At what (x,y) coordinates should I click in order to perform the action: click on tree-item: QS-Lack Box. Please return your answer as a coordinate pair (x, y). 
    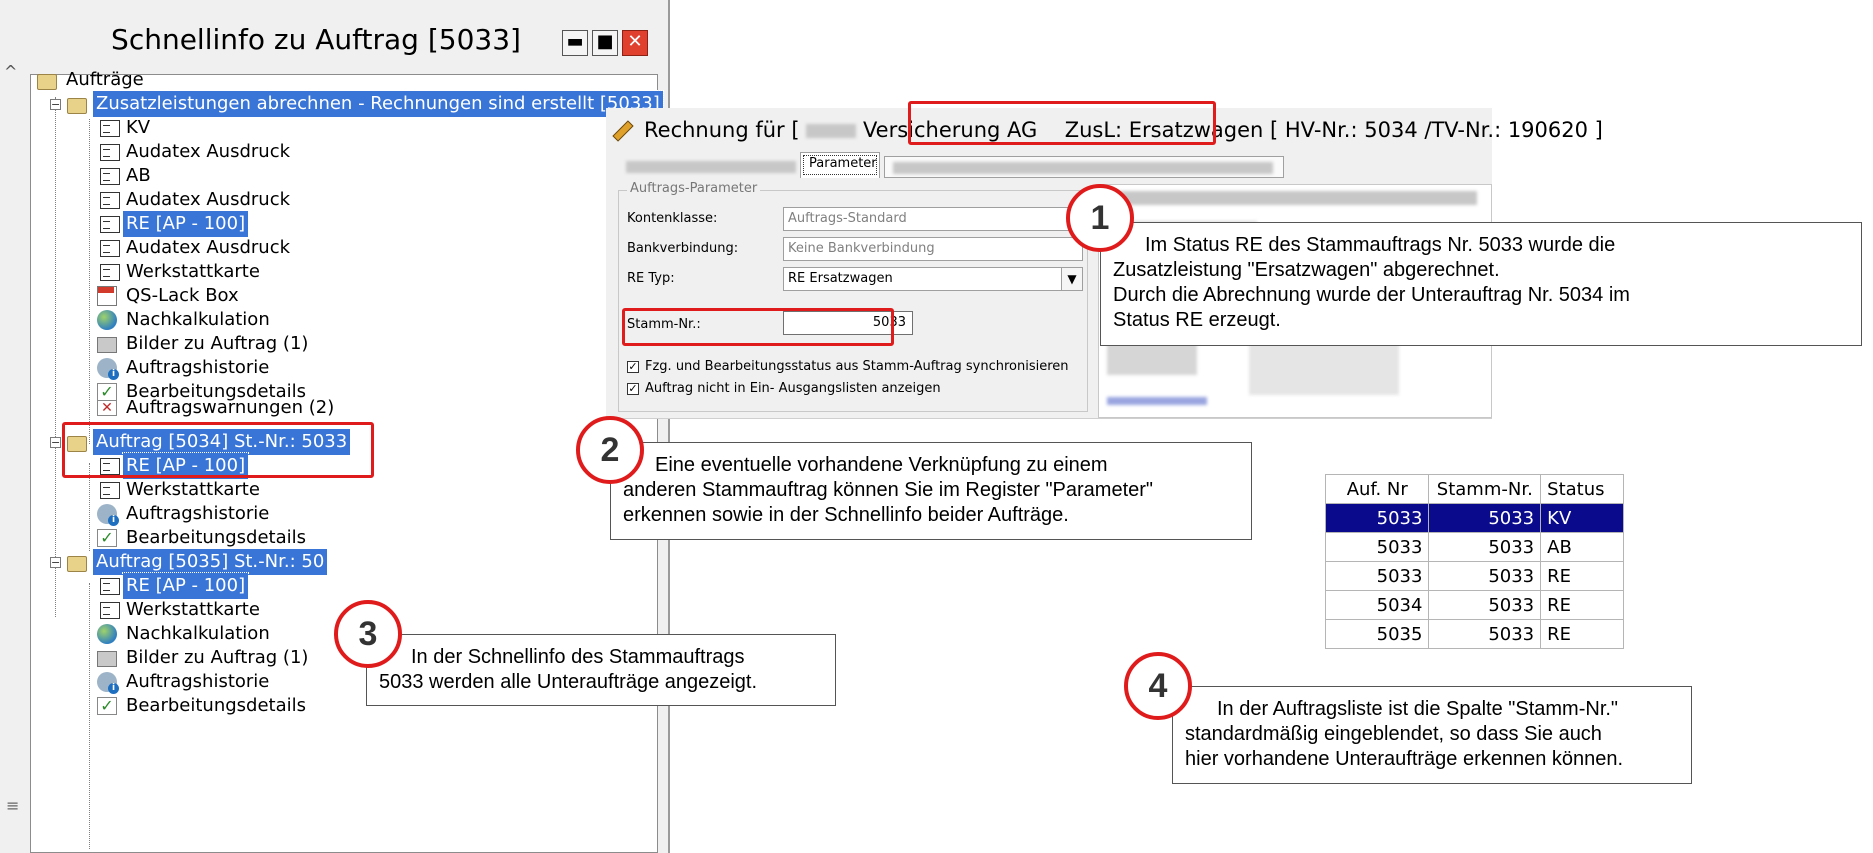
    Looking at the image, I should click on (169, 296).